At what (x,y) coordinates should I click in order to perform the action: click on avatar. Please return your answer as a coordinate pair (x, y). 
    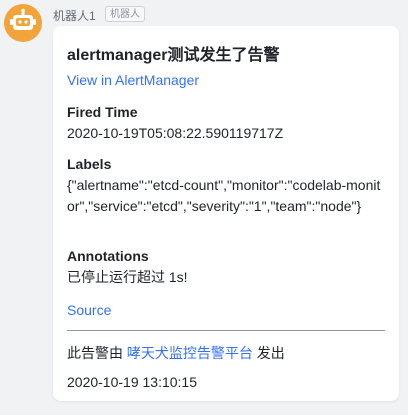
    Looking at the image, I should click on (23, 23).